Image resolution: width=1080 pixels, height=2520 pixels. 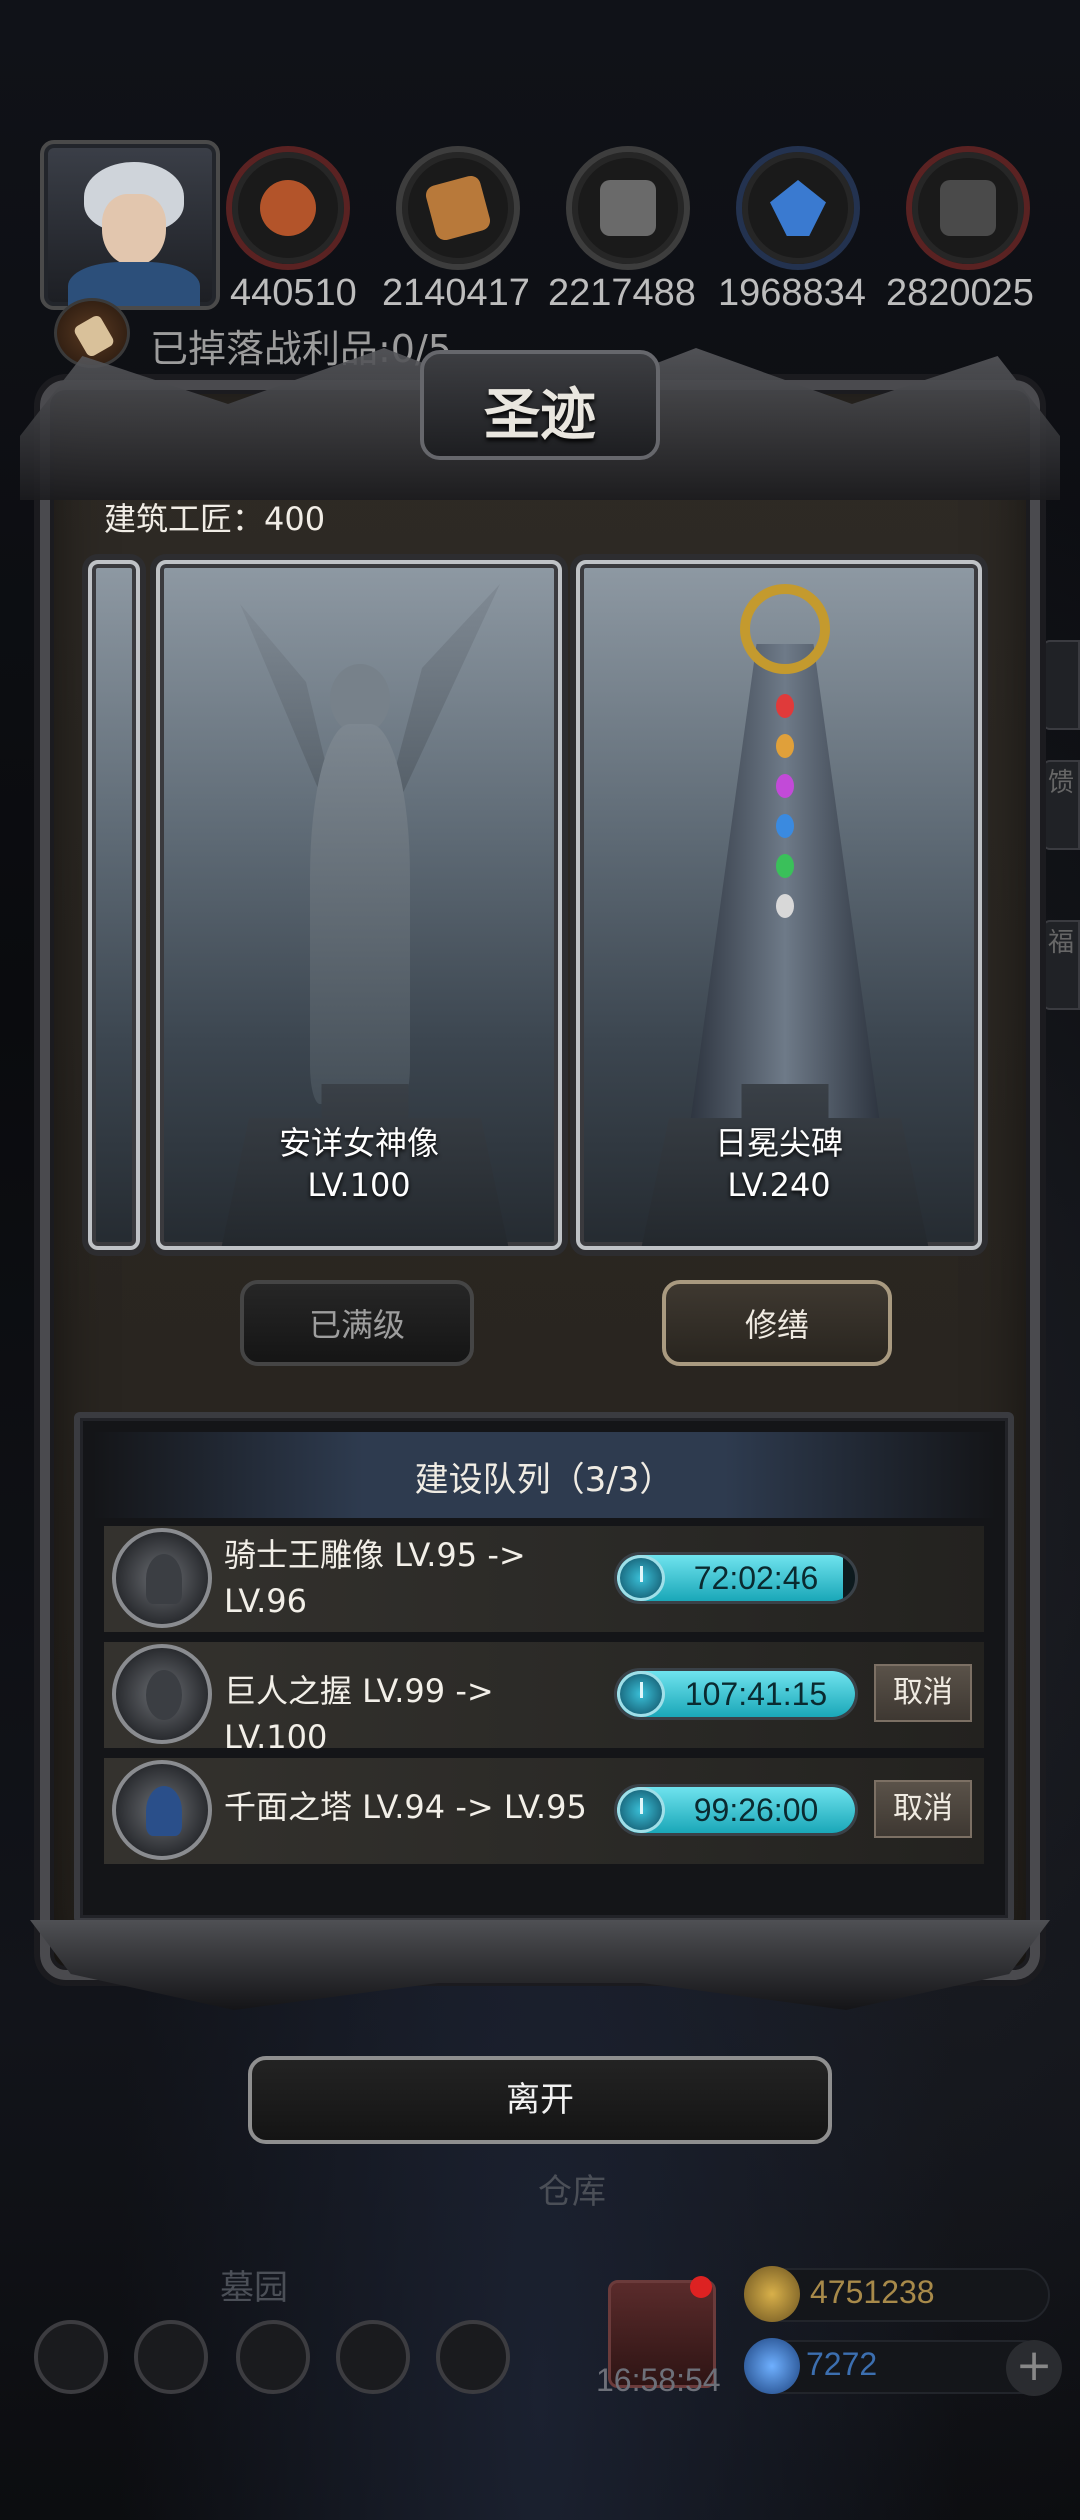 I want to click on queue-item-text: 巨人之握 LV.99 -> LV.100, so click(x=359, y=1714).